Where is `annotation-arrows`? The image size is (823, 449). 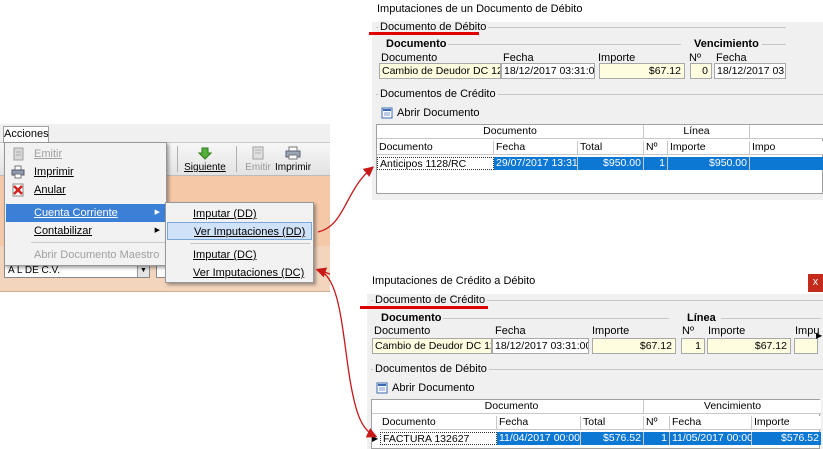
annotation-arrows is located at coordinates (346, 302).